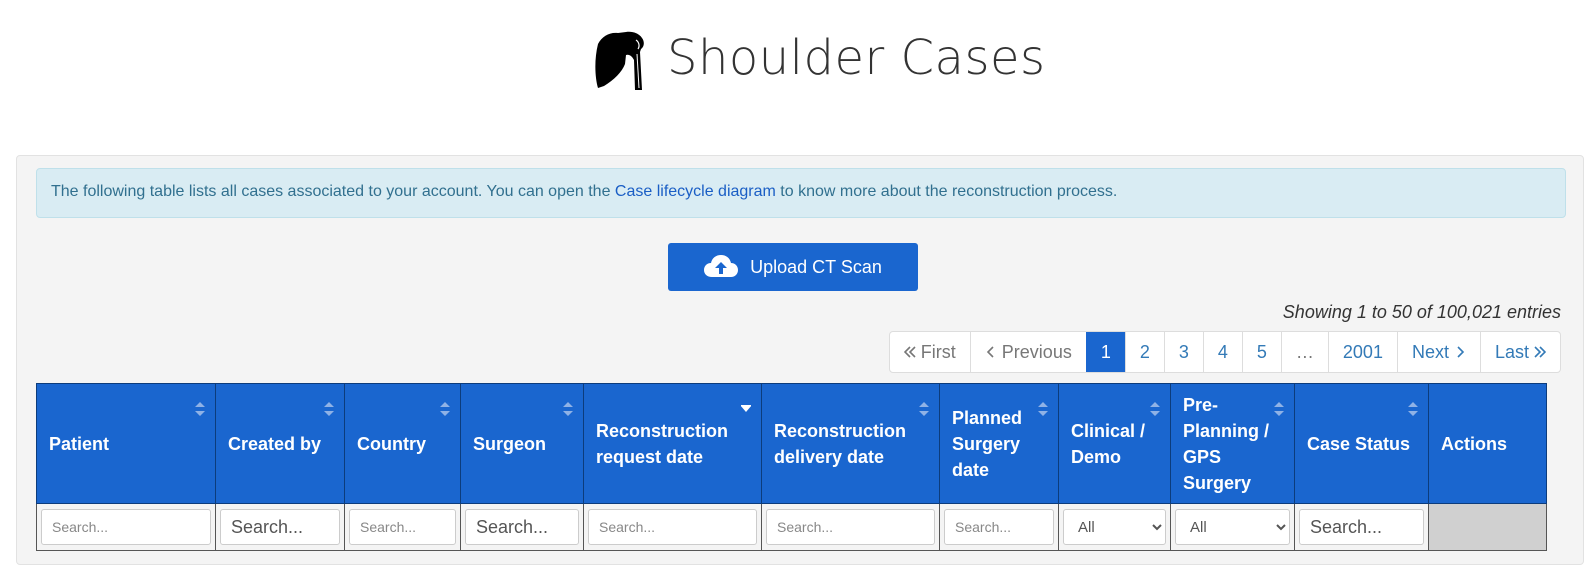 The image size is (1592, 565). What do you see at coordinates (1108, 443) in the screenshot?
I see `column-label: Clinical / Demo` at bounding box center [1108, 443].